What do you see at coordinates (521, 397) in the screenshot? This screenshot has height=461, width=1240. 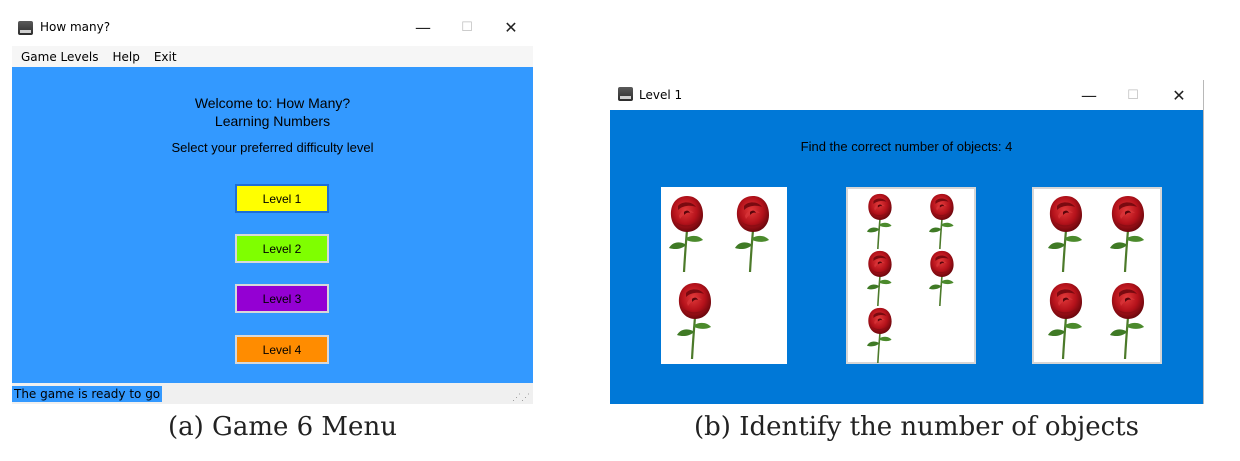 I see `resize-grip-icon: ⋰⋰` at bounding box center [521, 397].